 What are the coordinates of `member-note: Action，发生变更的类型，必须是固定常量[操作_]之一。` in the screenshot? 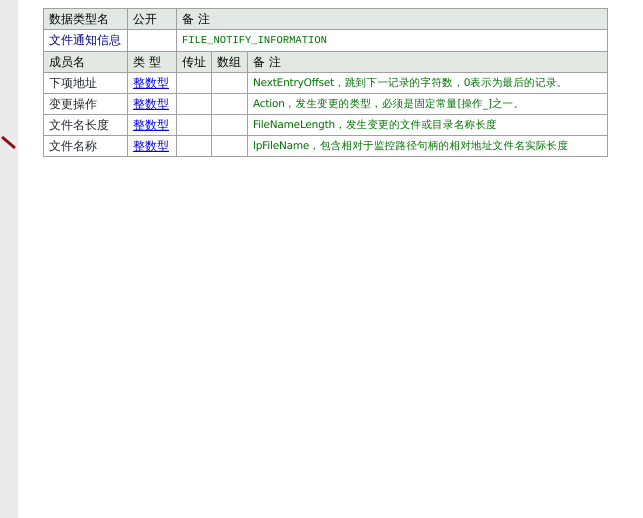 It's located at (388, 104).